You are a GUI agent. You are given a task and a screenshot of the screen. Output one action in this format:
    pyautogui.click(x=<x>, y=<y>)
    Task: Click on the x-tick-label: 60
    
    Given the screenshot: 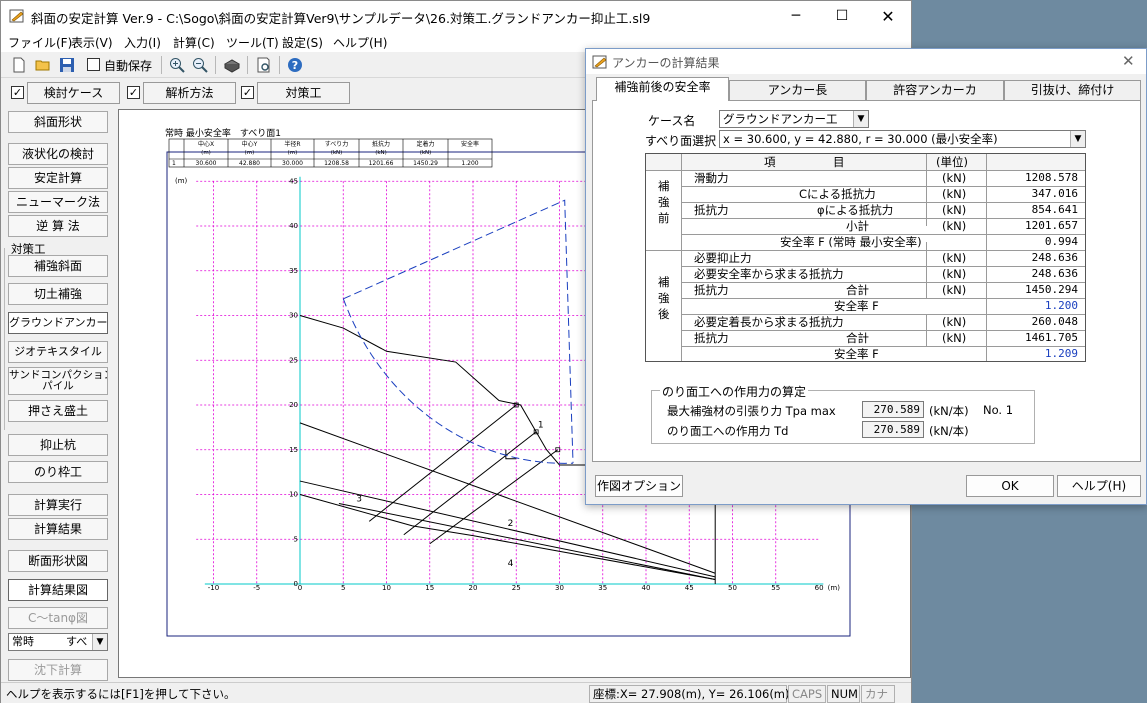 What is the action you would take?
    pyautogui.click(x=819, y=588)
    